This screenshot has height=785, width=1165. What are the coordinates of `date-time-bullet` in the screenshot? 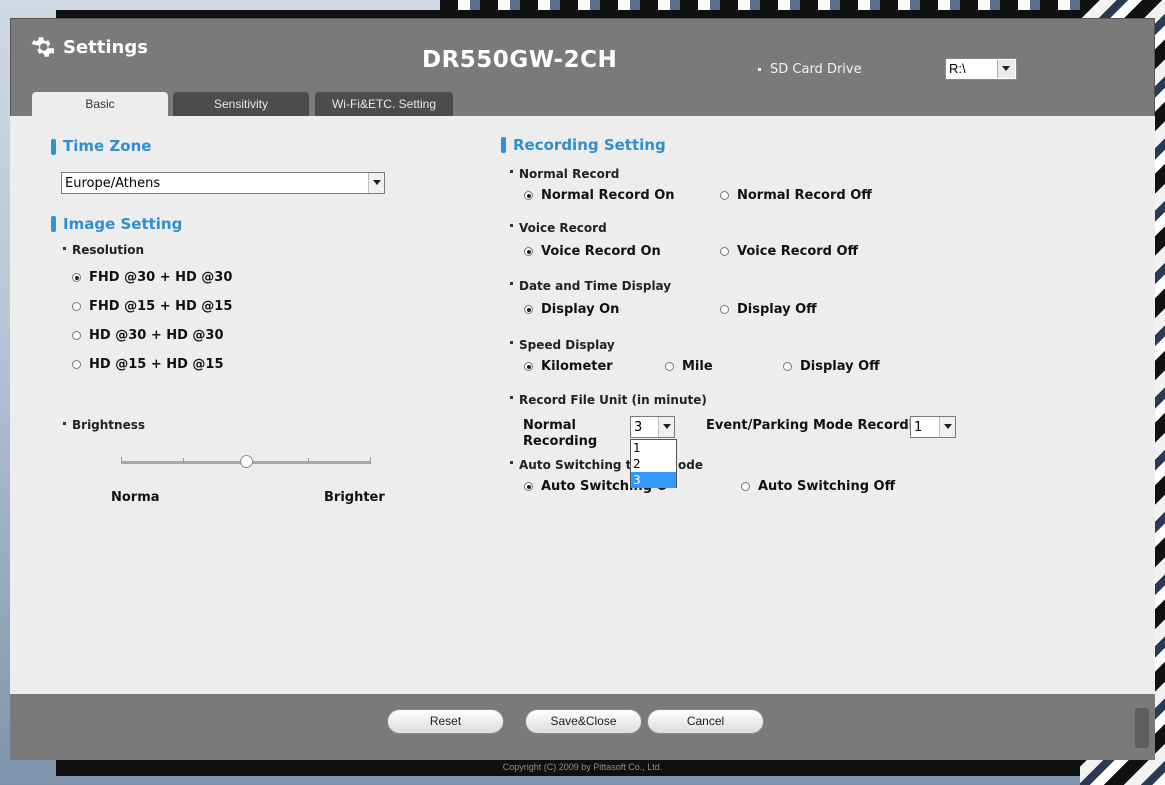 It's located at (511, 283).